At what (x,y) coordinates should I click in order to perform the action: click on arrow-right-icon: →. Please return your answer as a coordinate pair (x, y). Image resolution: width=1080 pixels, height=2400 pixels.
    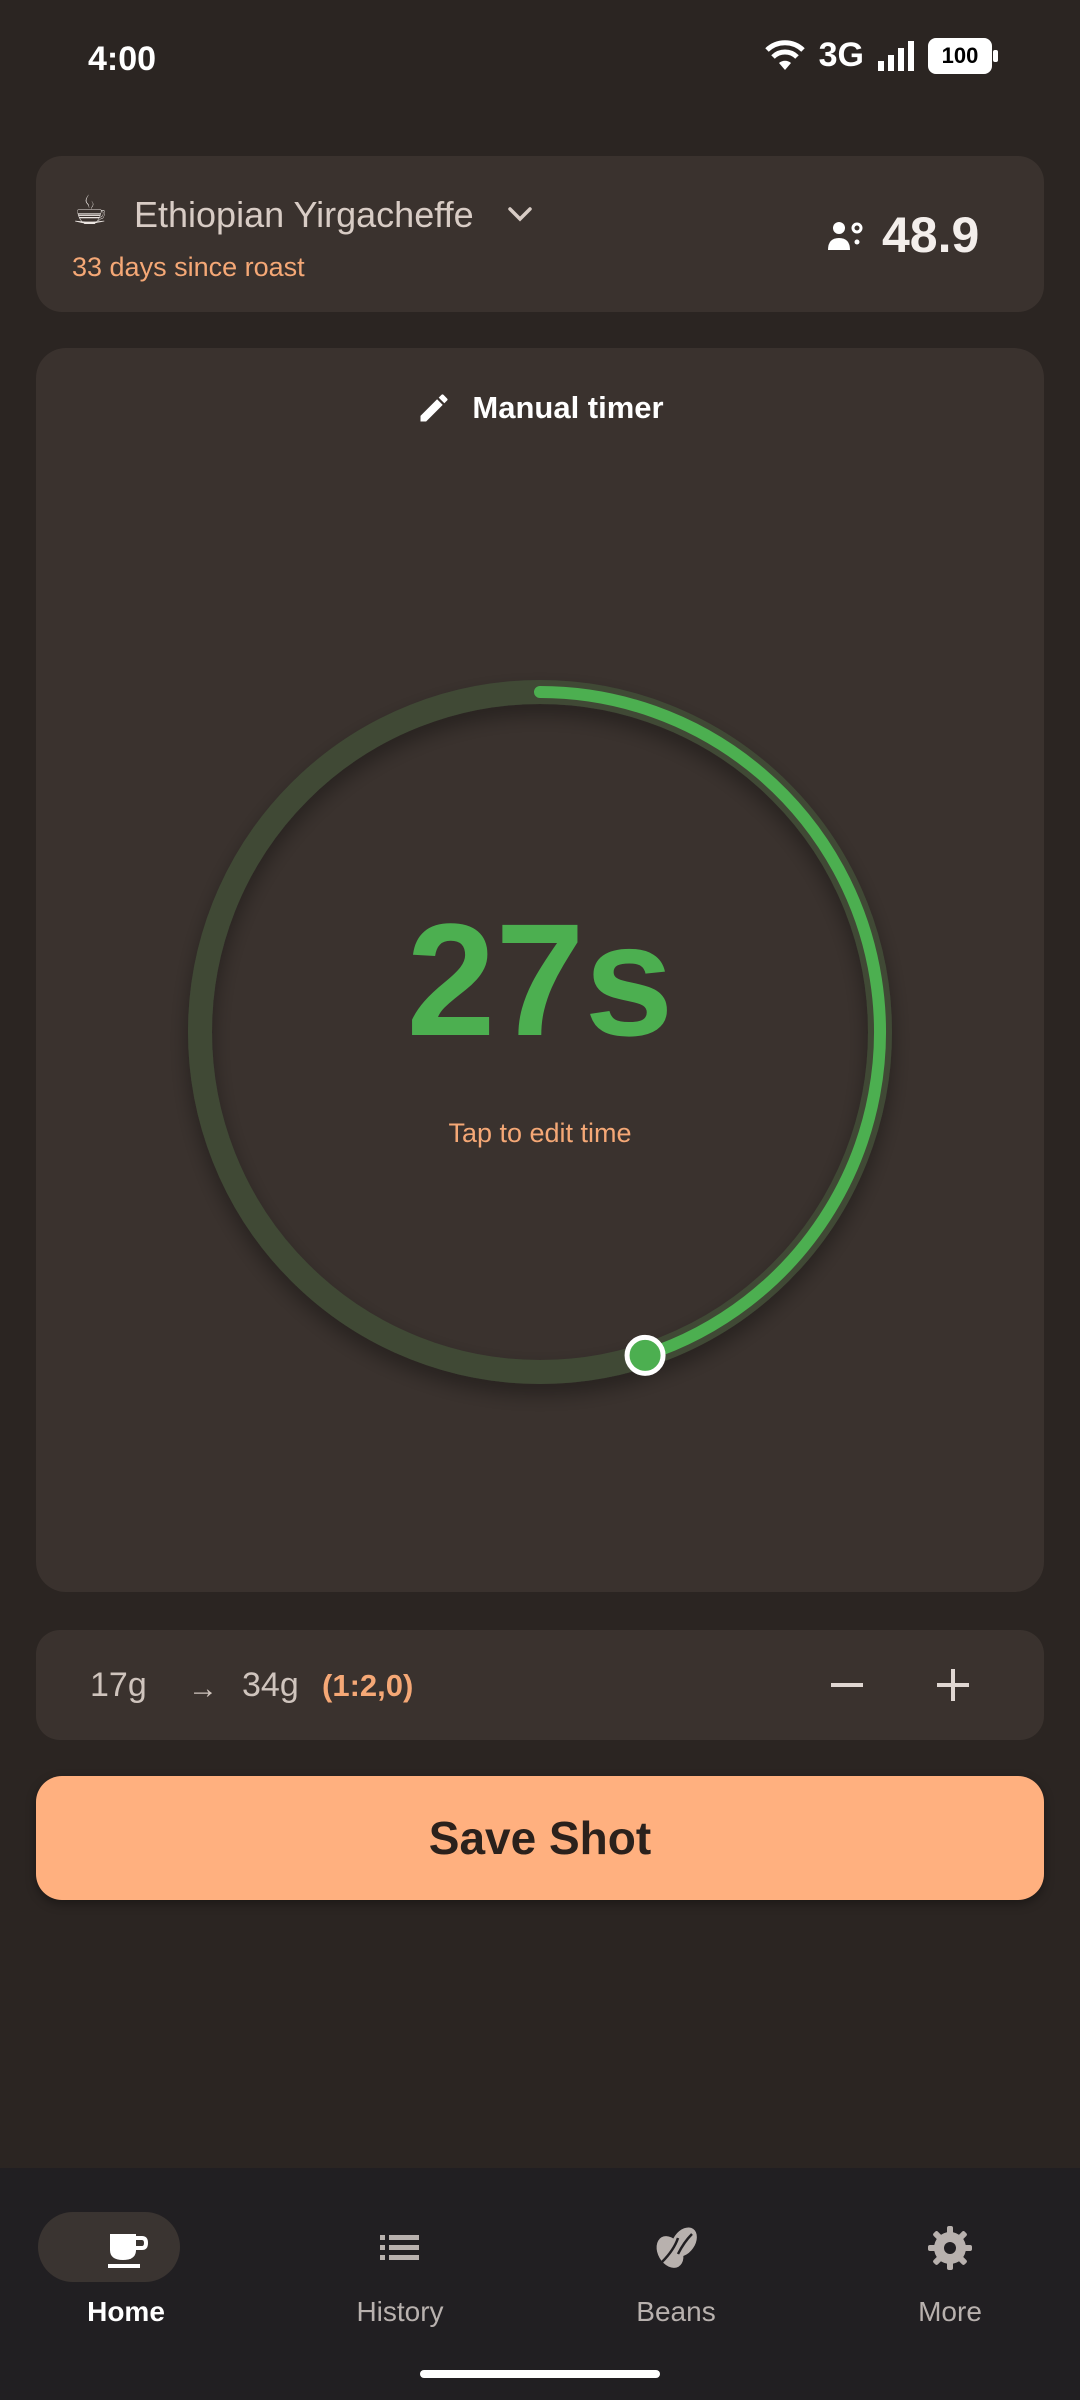
    Looking at the image, I should click on (203, 1688).